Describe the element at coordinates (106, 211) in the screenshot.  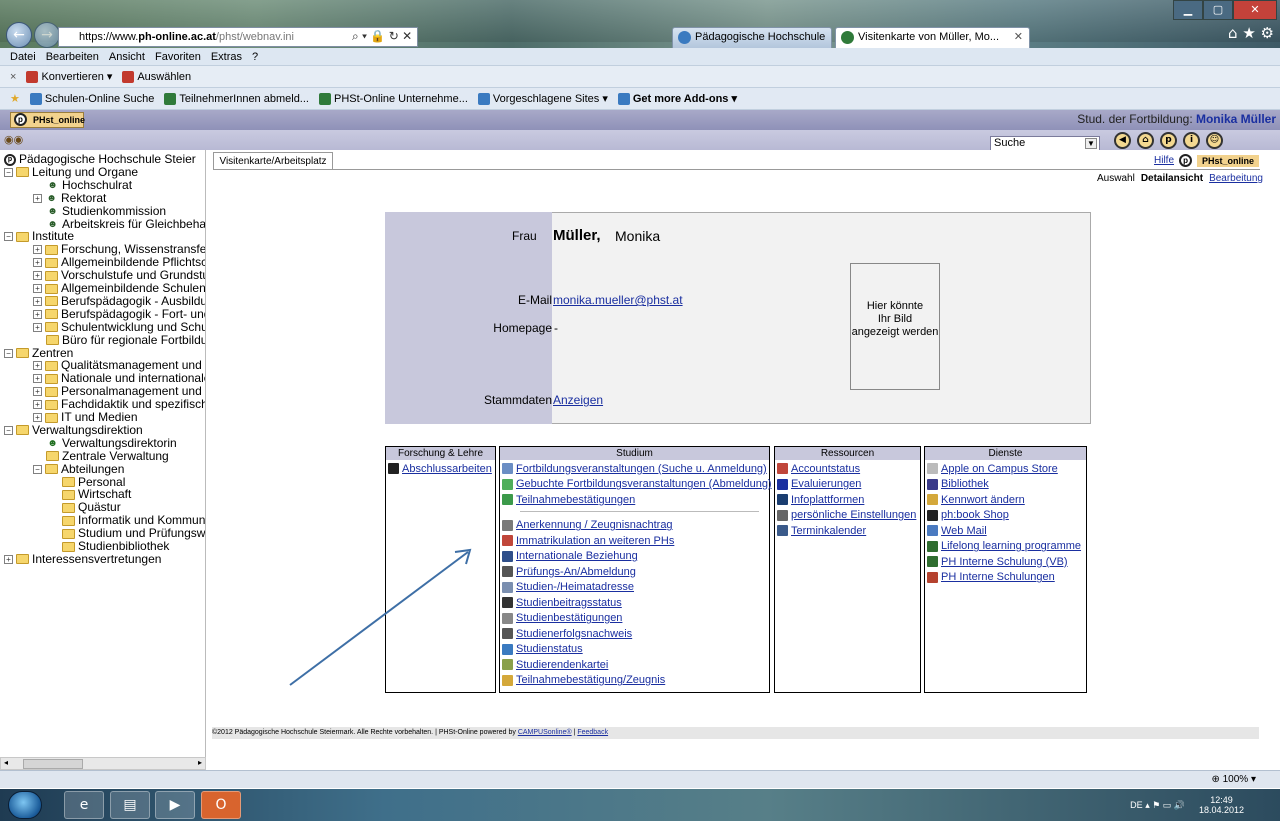
I see `tree-node: ☻ Studienkommission` at that location.